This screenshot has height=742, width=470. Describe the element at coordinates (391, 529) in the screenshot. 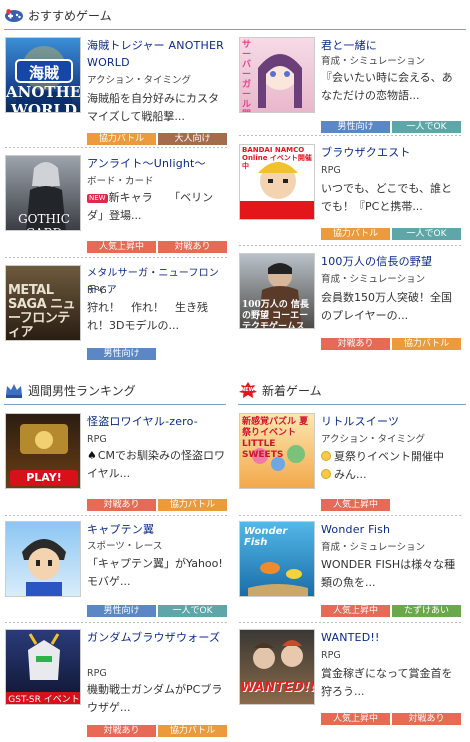

I see `game-title-link: Wonder Fish` at that location.